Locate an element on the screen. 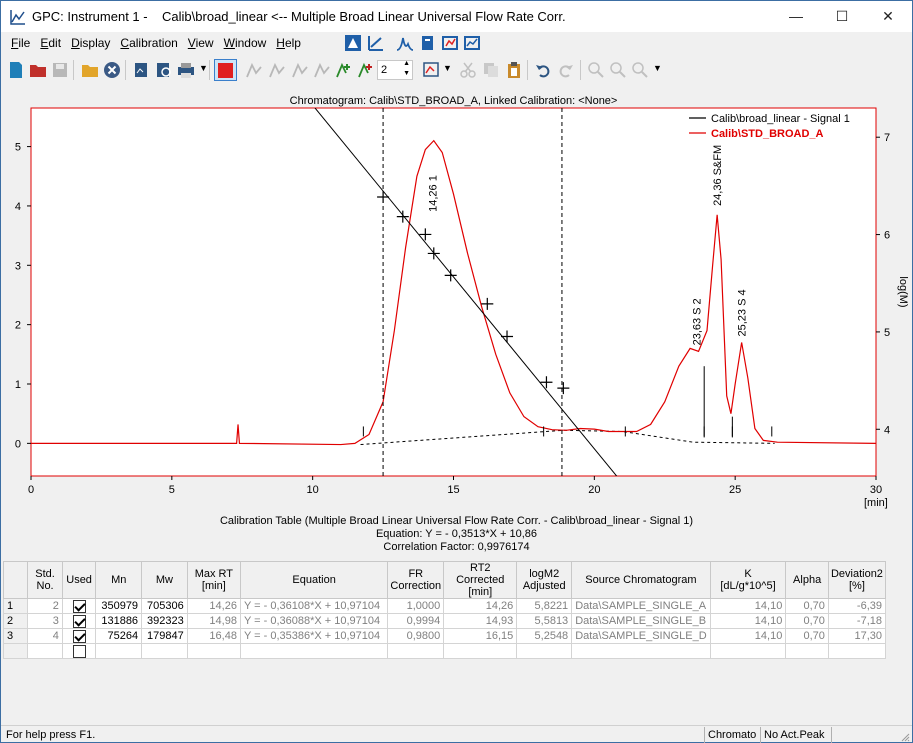 The image size is (913, 743). cell-std: 3 is located at coordinates (45, 621).